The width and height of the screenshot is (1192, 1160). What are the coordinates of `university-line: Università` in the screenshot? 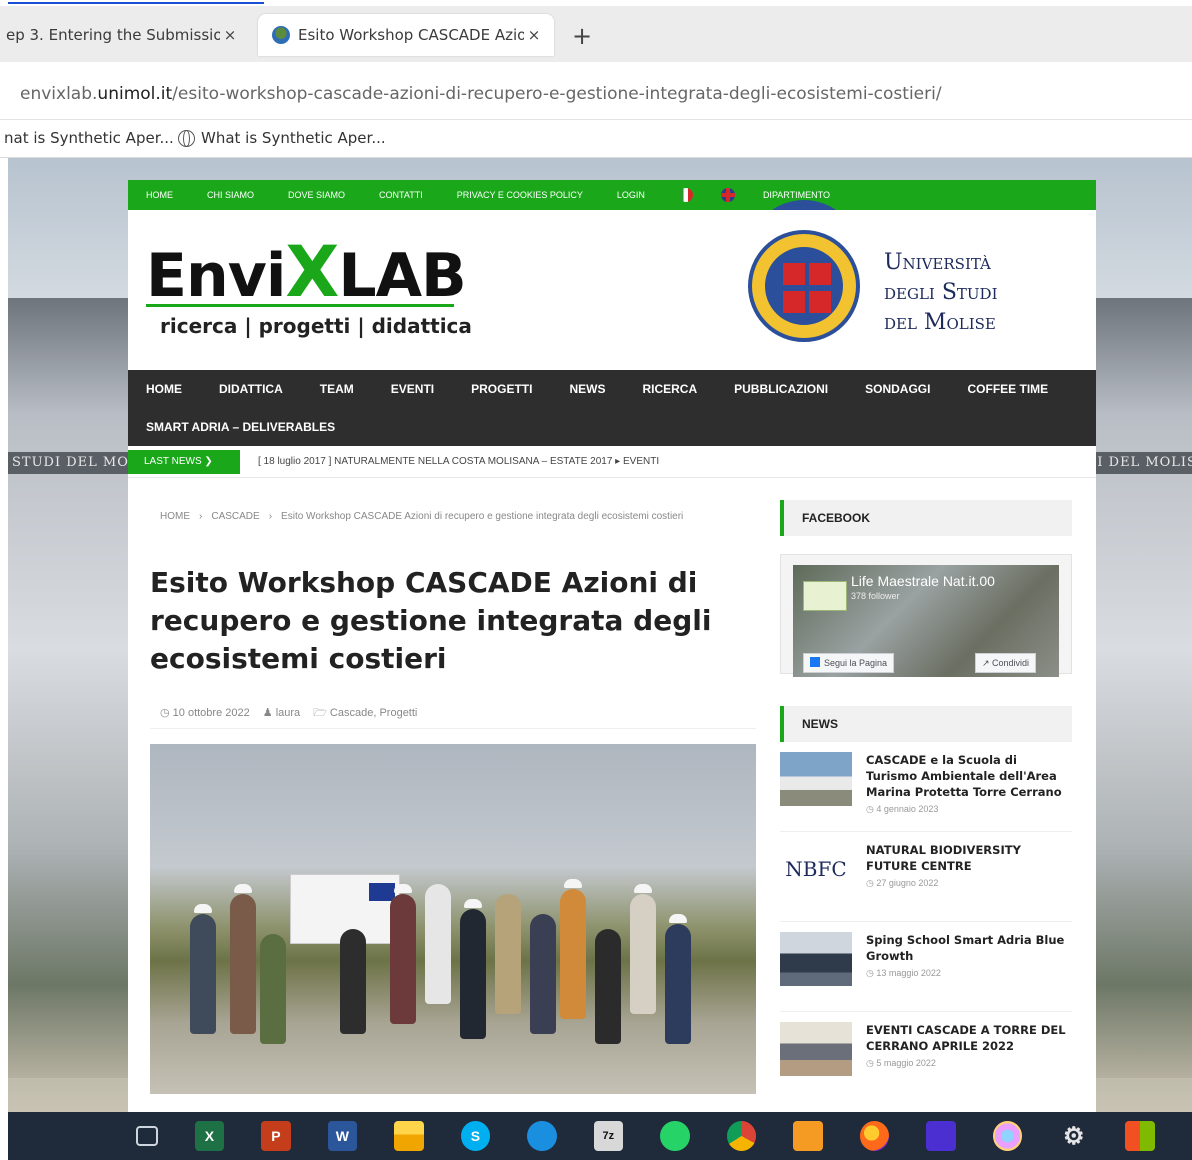 It's located at (937, 262).